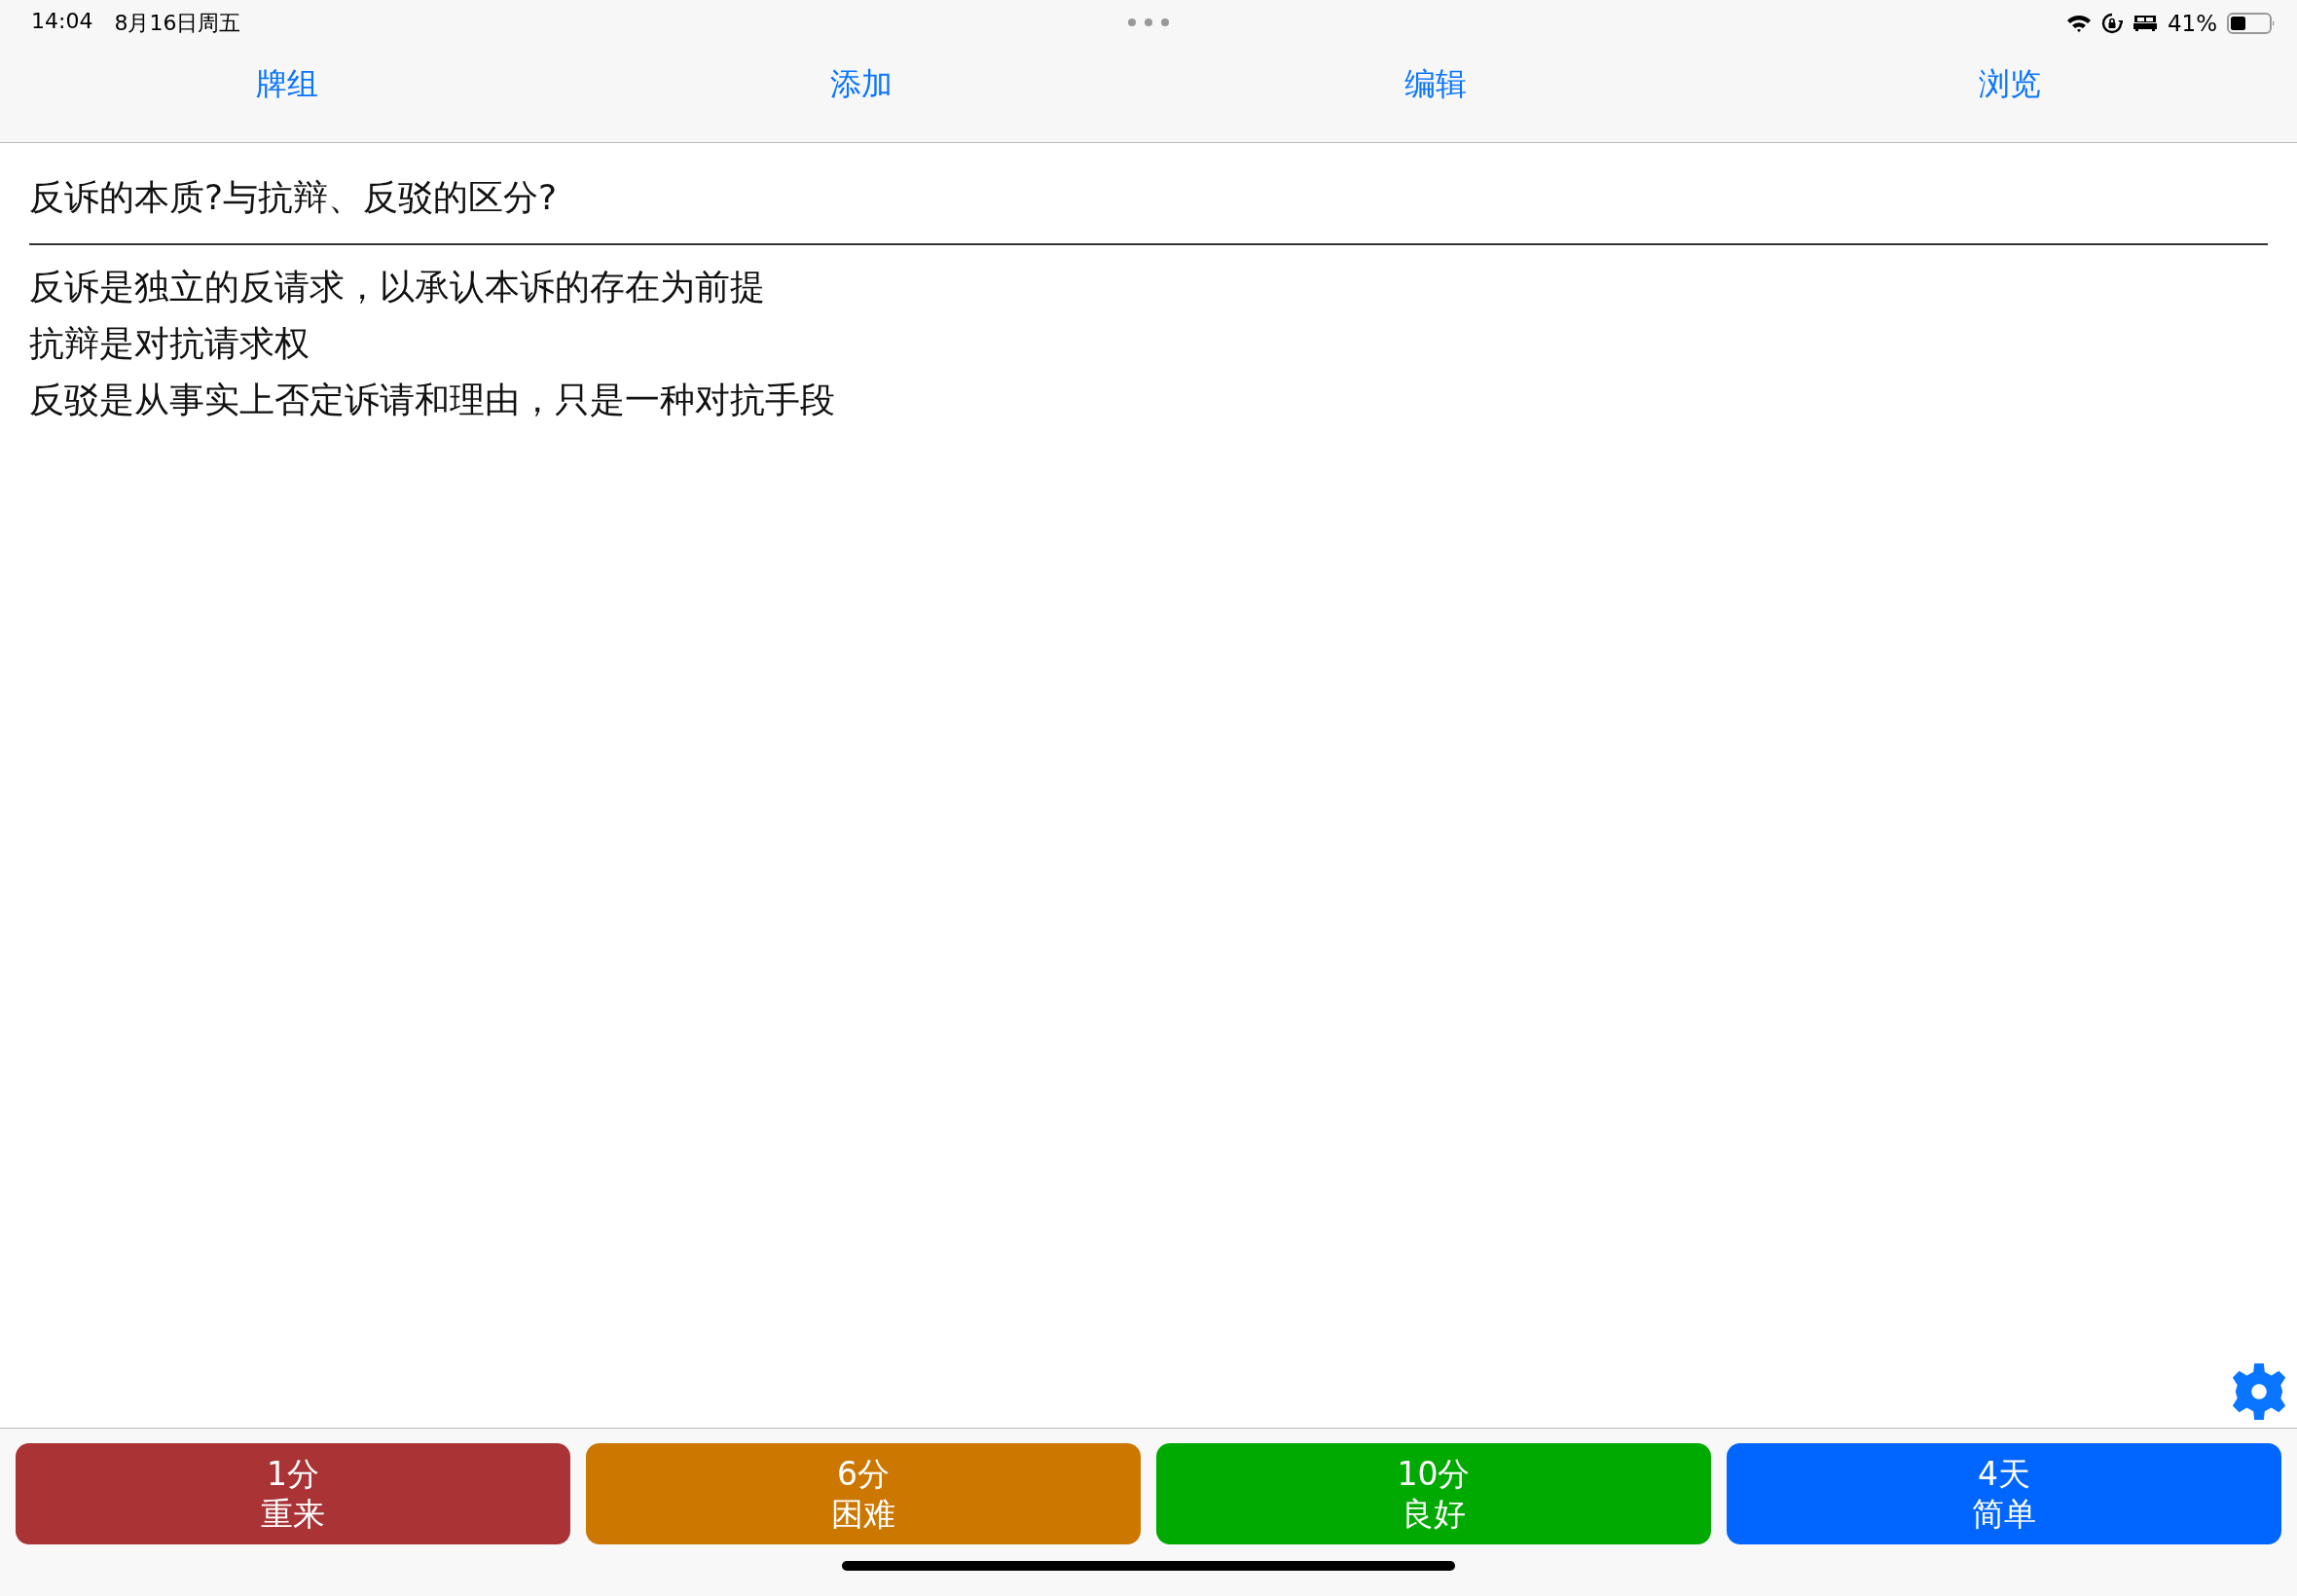  I want to click on nav-tab: 编辑, so click(1435, 94).